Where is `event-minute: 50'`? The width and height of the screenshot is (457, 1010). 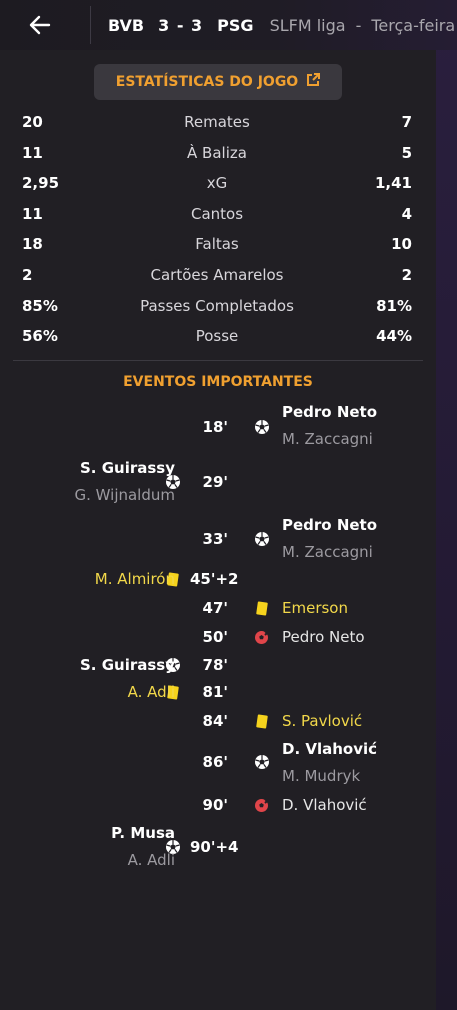
event-minute: 50' is located at coordinates (215, 637).